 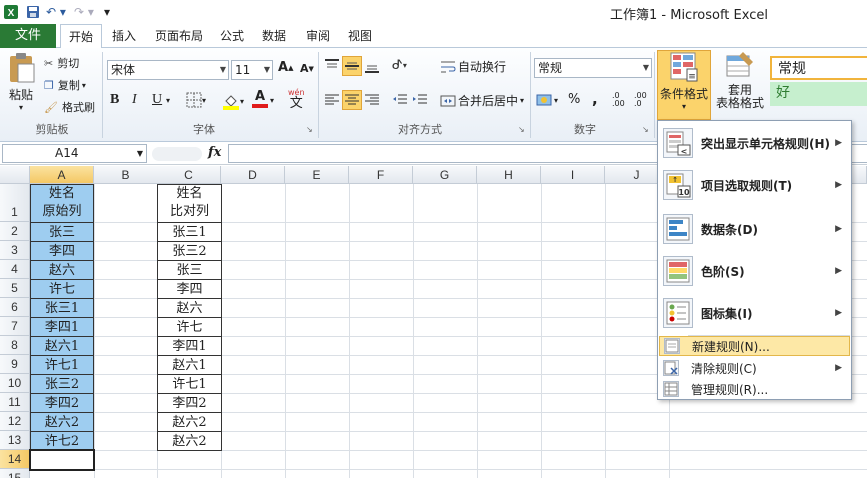 I want to click on increase-decimal-button: .0 .00, so click(x=622, y=100).